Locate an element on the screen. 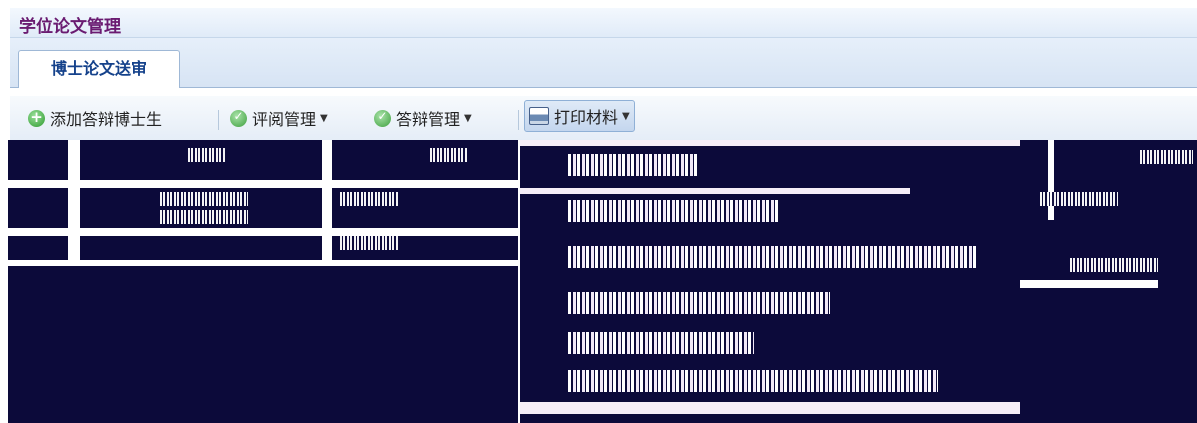 This screenshot has height=423, width=1197. add-doctoral-candidate-label: 添加答辩博士生 is located at coordinates (106, 119).